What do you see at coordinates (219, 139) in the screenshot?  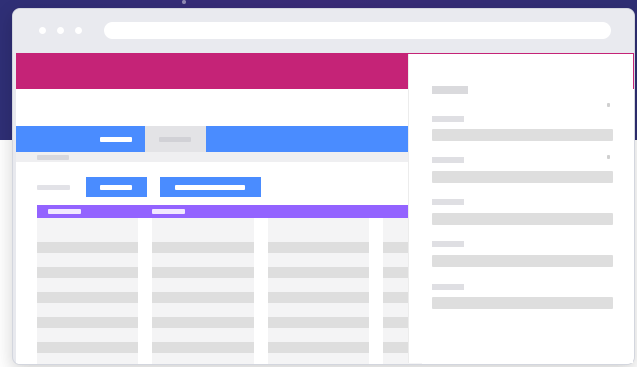 I see `tab-bar` at bounding box center [219, 139].